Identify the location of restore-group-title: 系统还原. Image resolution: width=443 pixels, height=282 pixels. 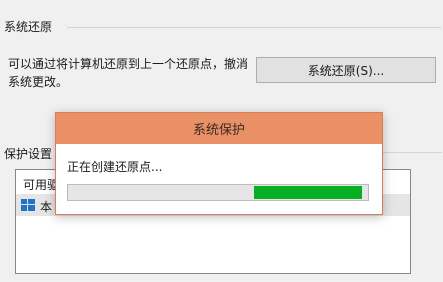
(28, 27).